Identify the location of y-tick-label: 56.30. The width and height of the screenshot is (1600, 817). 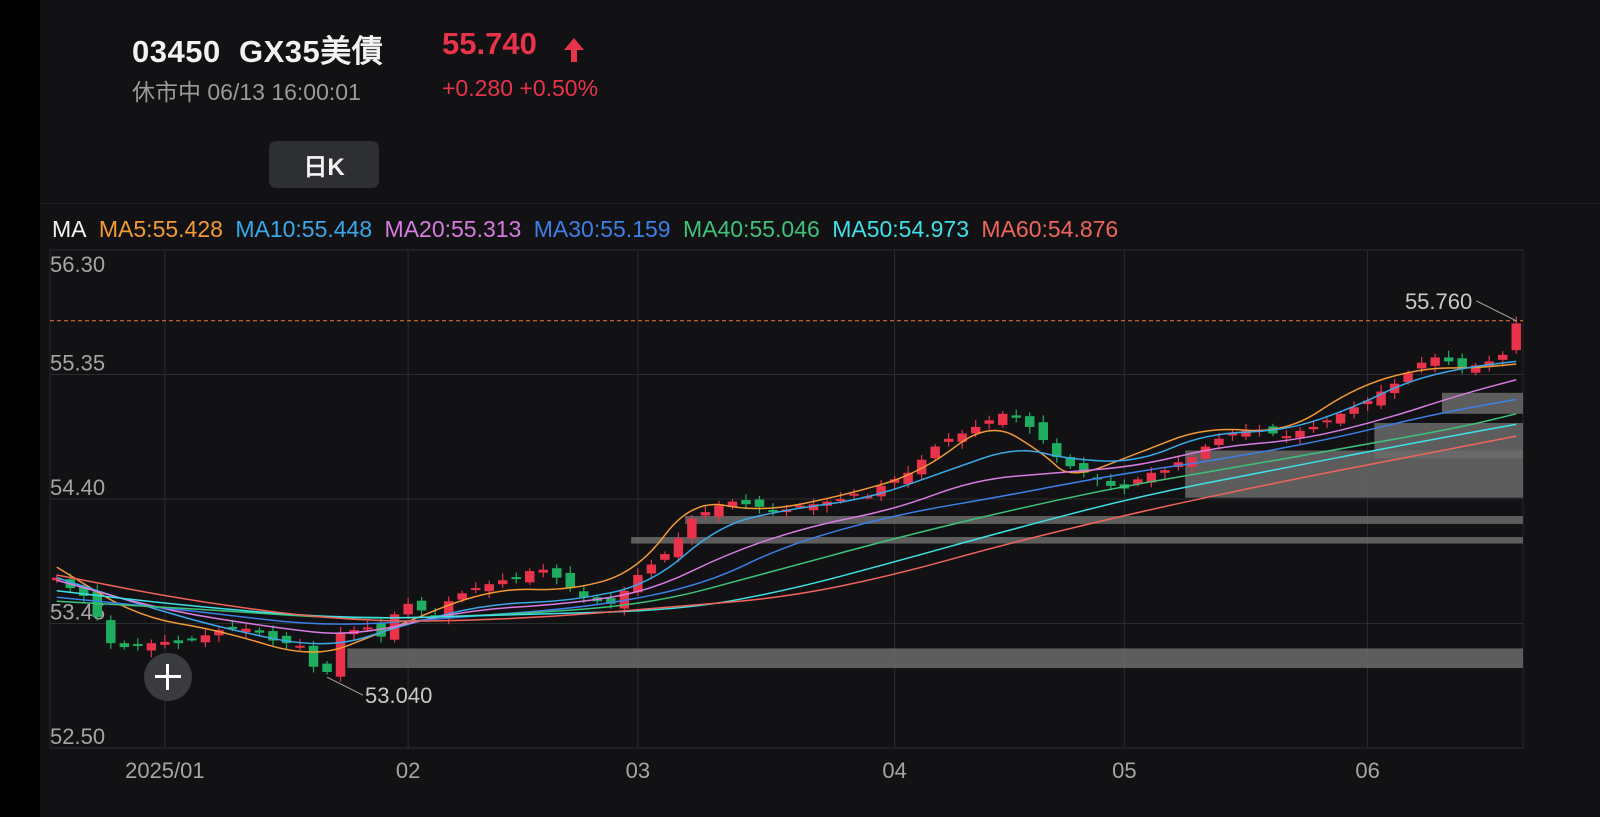
(77, 264).